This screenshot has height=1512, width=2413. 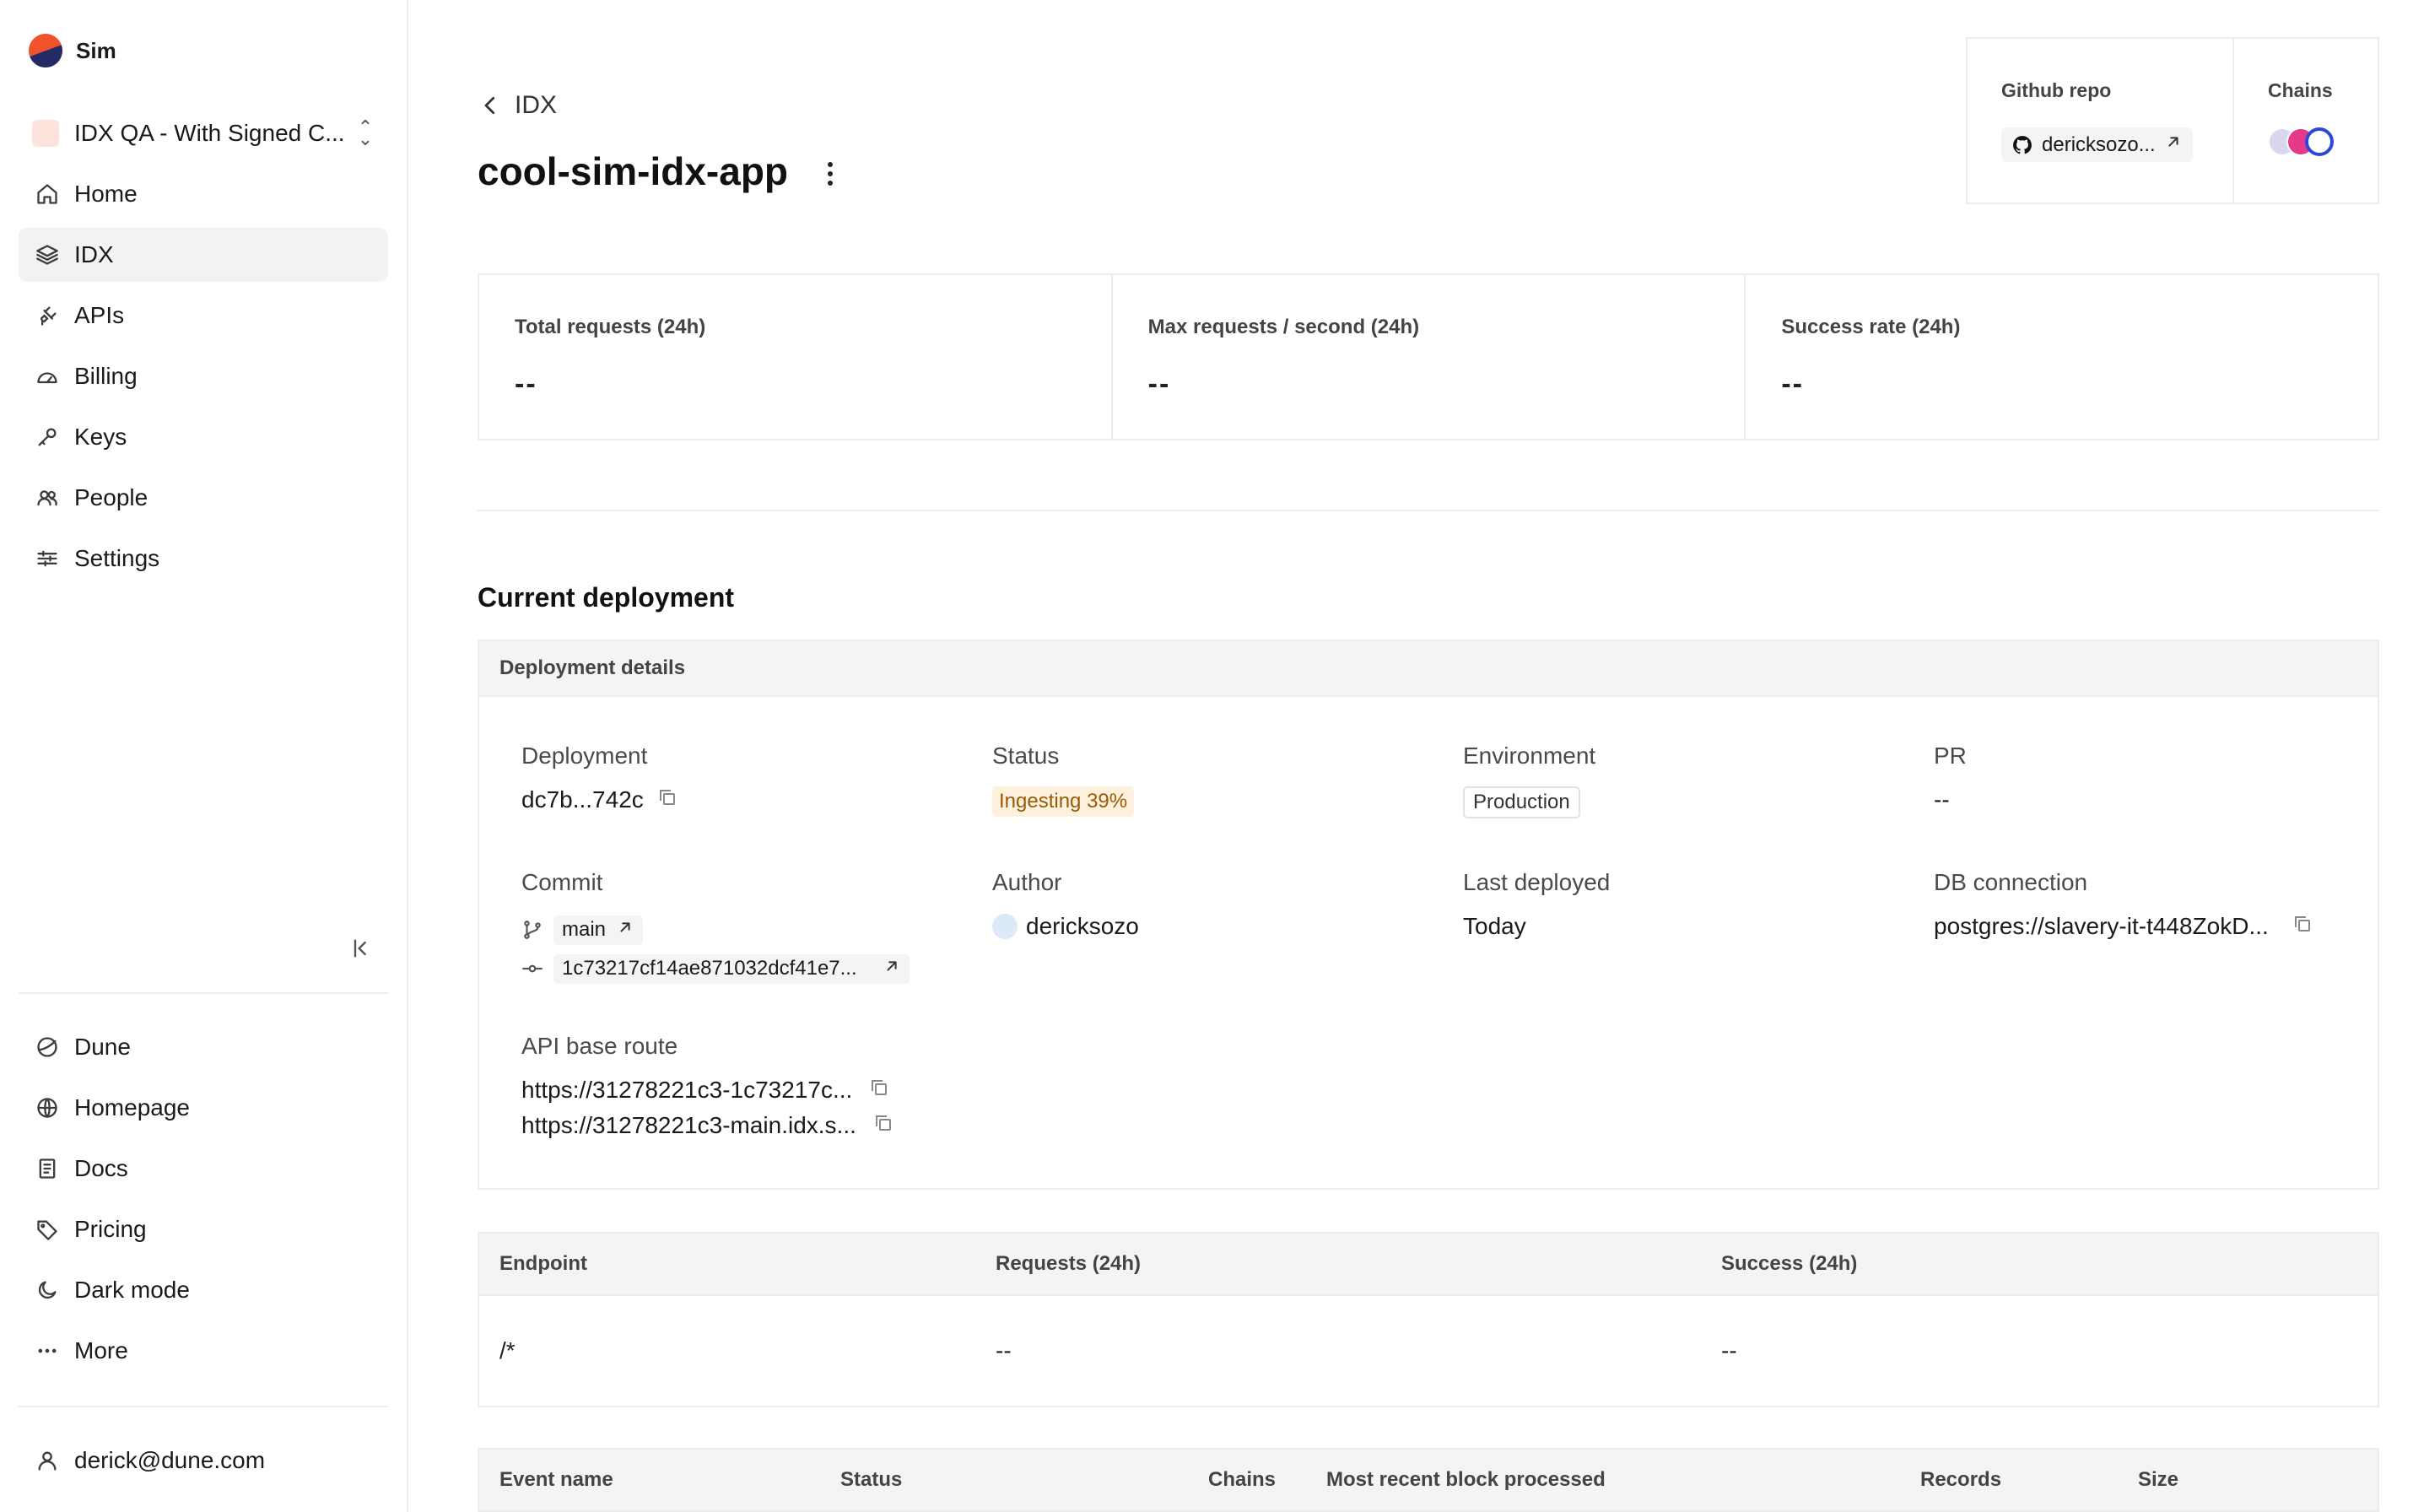 What do you see at coordinates (47, 1350) in the screenshot?
I see `ellipsis-icon` at bounding box center [47, 1350].